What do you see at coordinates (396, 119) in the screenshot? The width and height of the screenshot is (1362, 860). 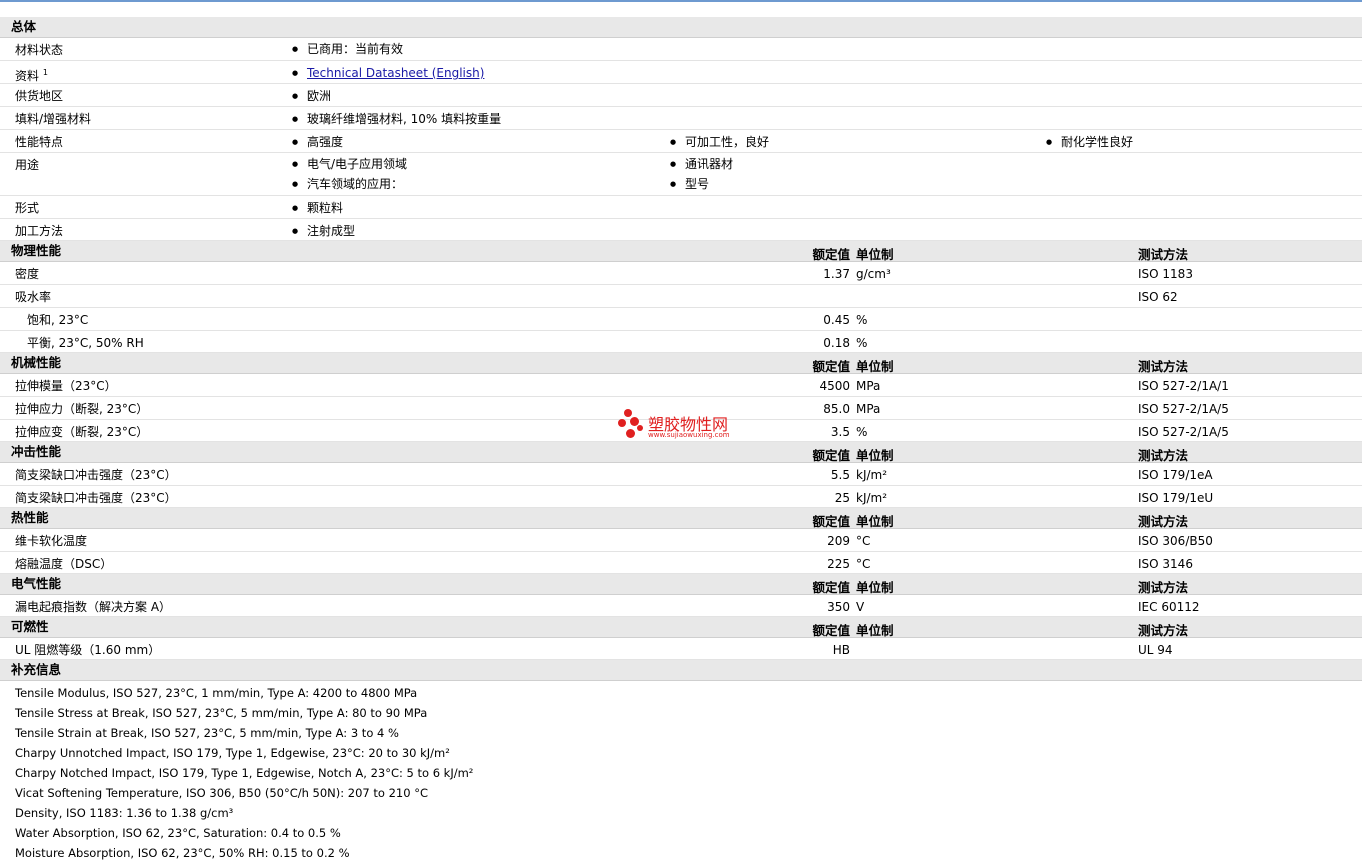 I see `row-value: 玻璃纤维增强材料, 10% 填料按重量` at bounding box center [396, 119].